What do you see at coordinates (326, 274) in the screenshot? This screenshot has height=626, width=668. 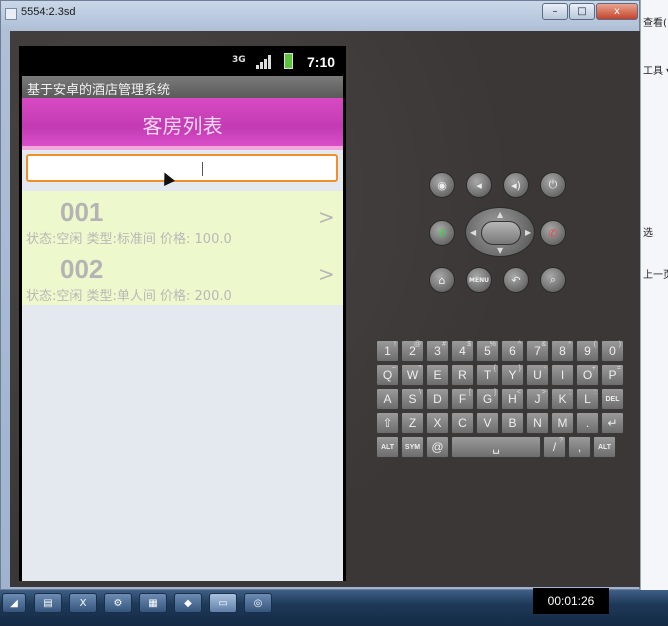 I see `chevron-right-icon: >` at bounding box center [326, 274].